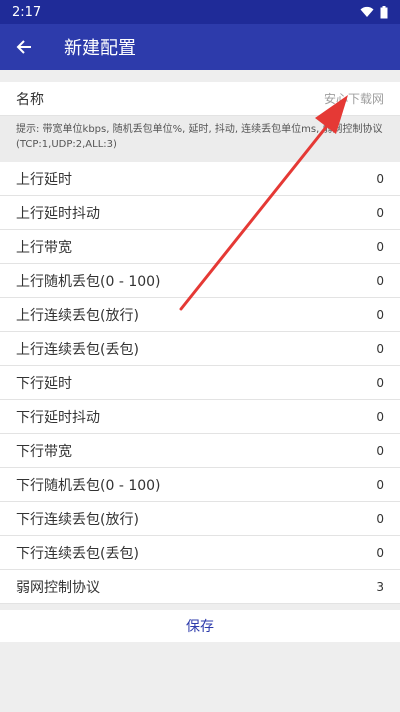 This screenshot has height=712, width=400. I want to click on param-label: 下行延时抖动, so click(58, 417).